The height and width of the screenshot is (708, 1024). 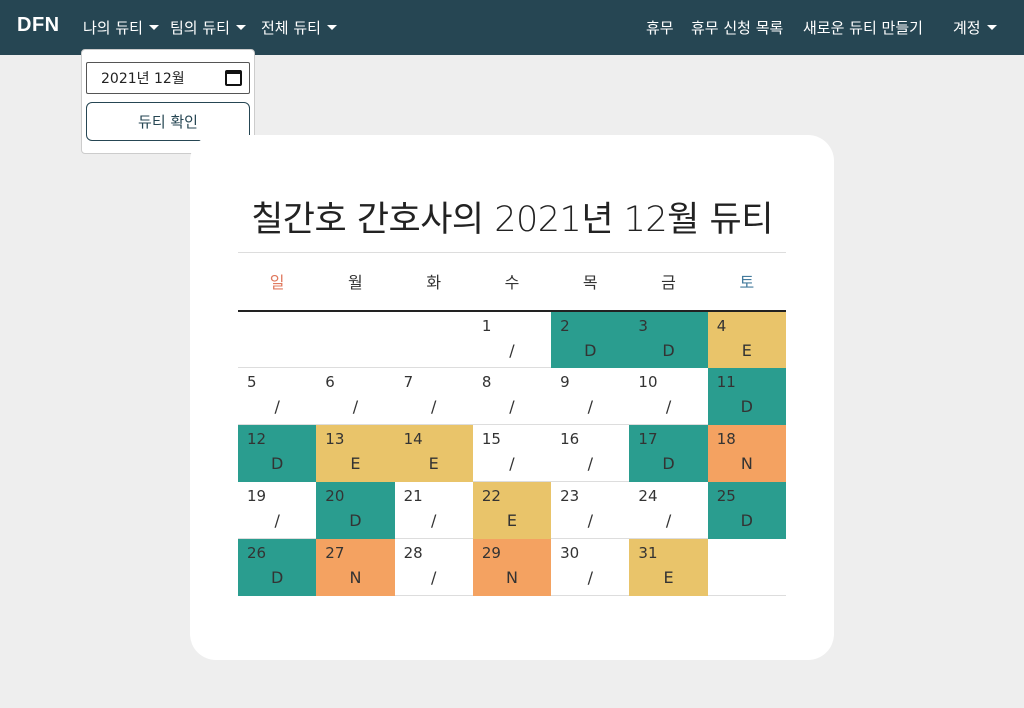 What do you see at coordinates (433, 567) in the screenshot?
I see `calendar-day-cell: 28 /` at bounding box center [433, 567].